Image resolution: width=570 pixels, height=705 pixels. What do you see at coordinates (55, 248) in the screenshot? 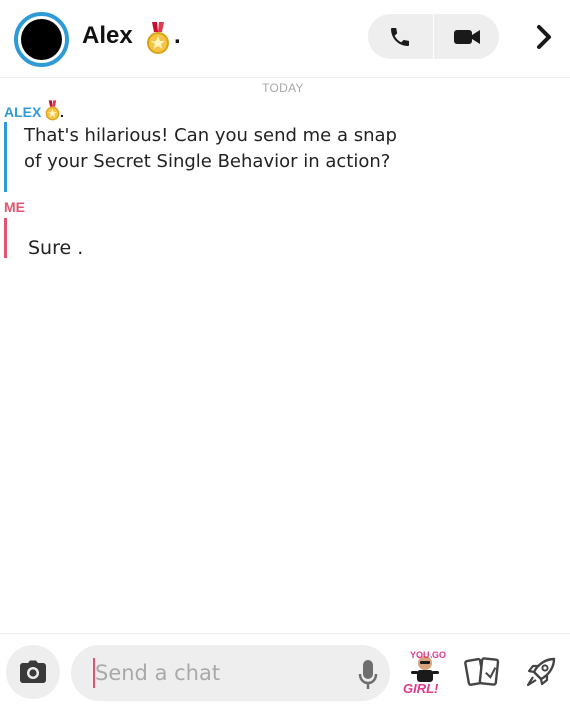
I see `message-text-me: Sure .` at bounding box center [55, 248].